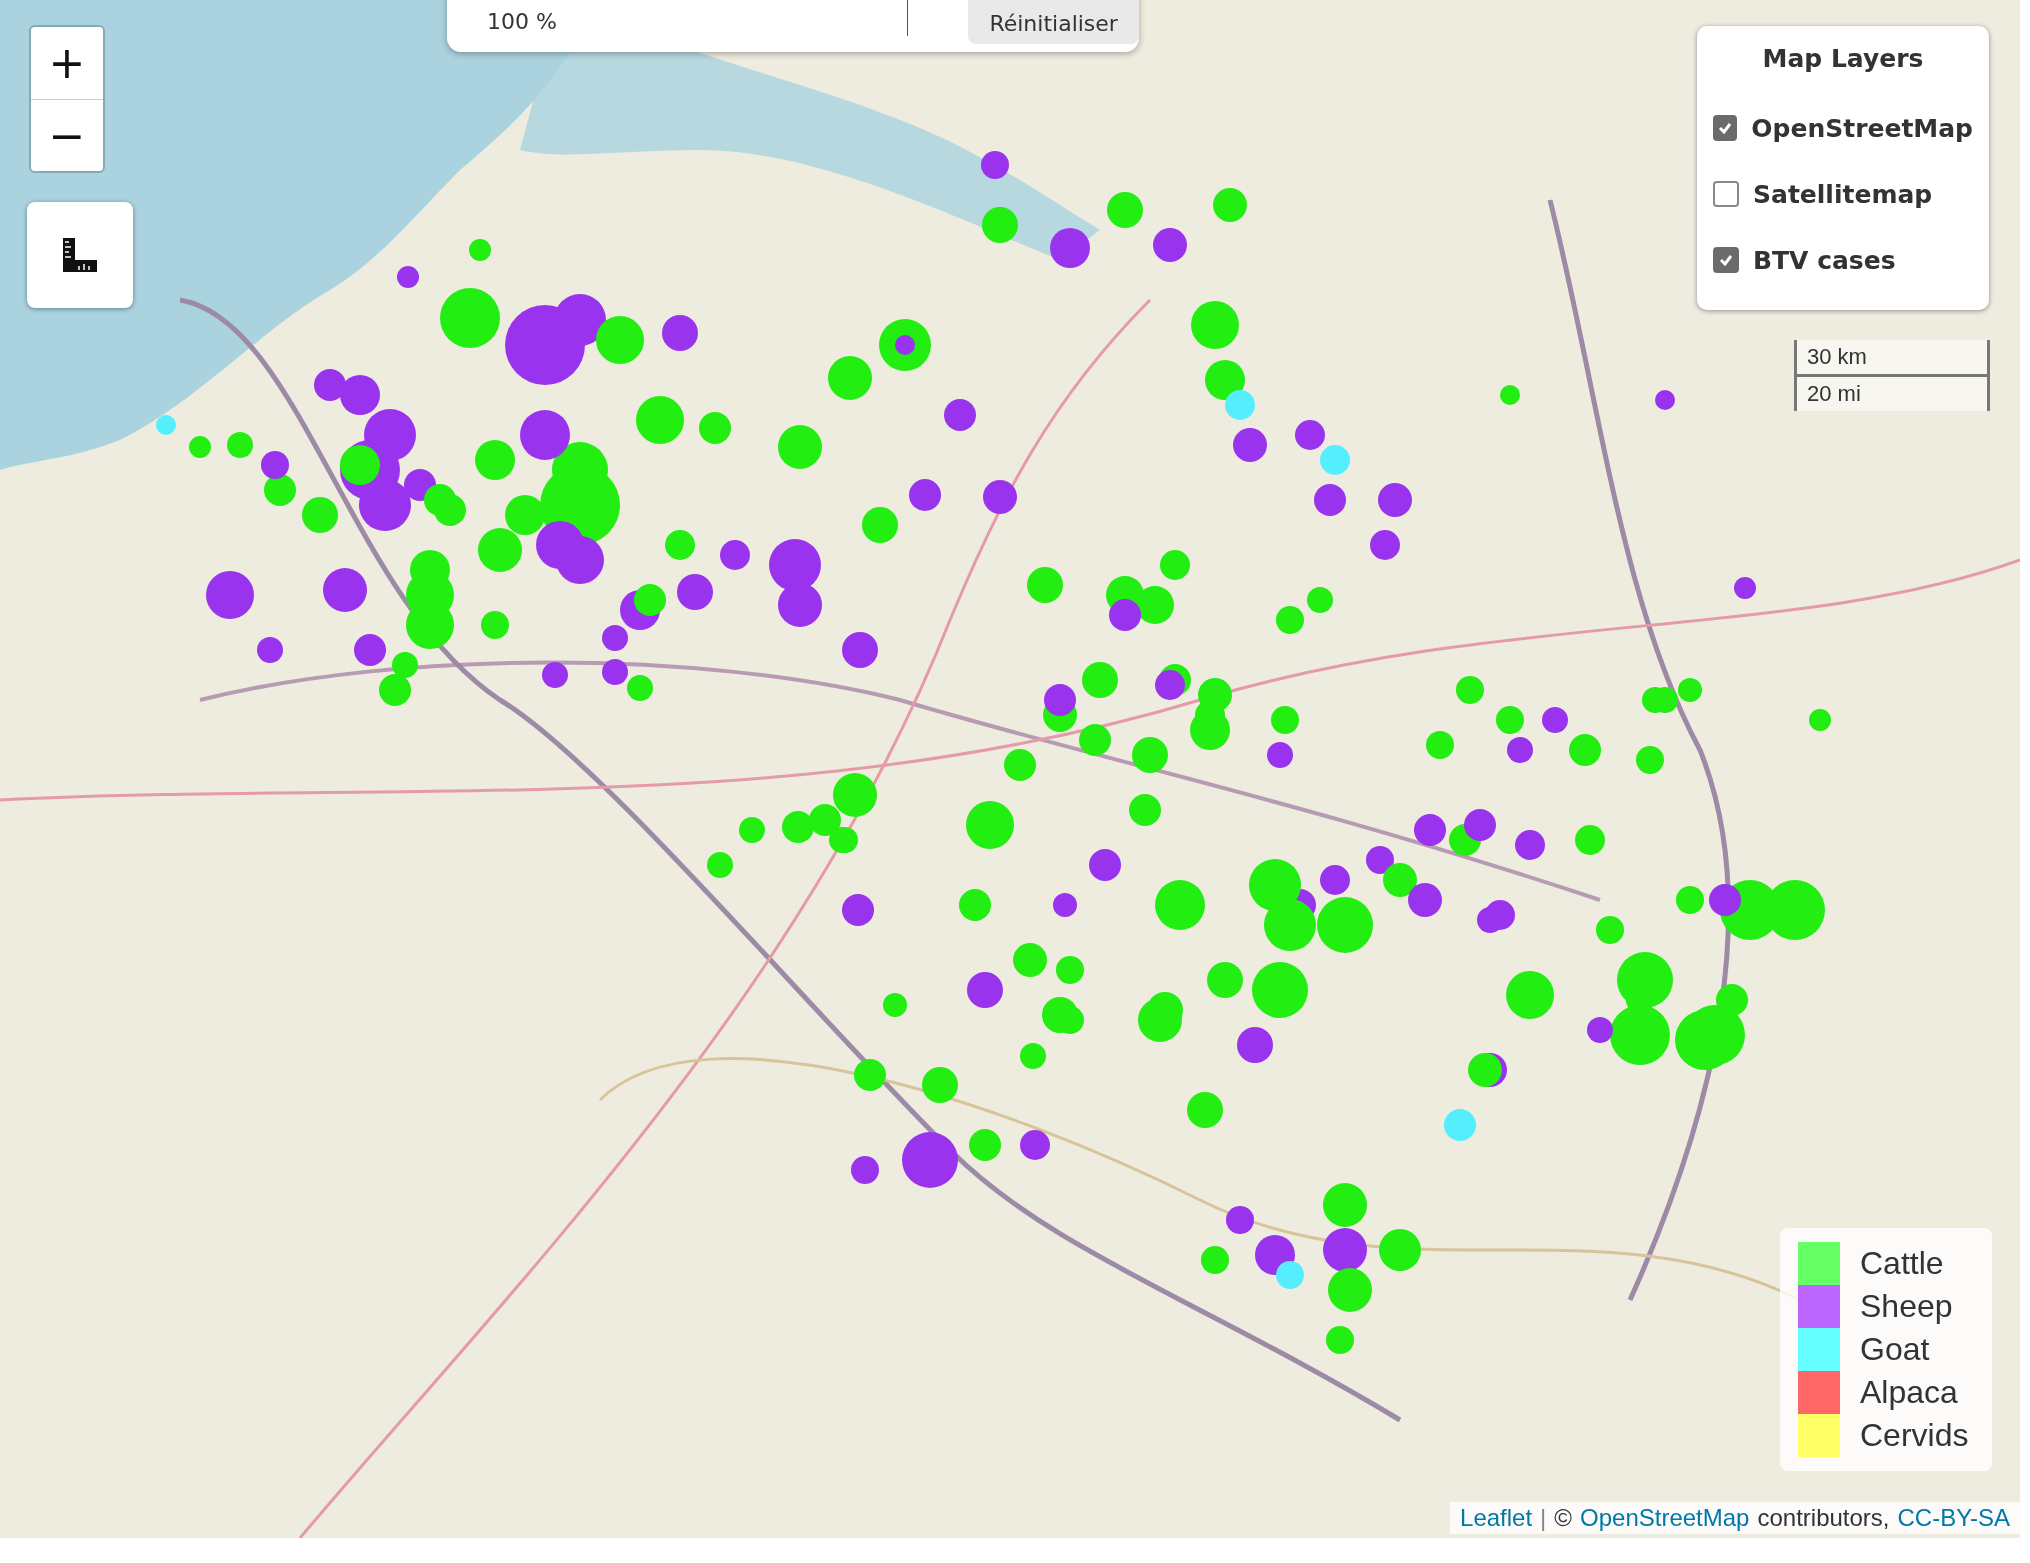 This screenshot has height=1563, width=2030. Describe the element at coordinates (1665, 1518) in the screenshot. I see `openstreetmap-link: OpenStreetMap` at that location.